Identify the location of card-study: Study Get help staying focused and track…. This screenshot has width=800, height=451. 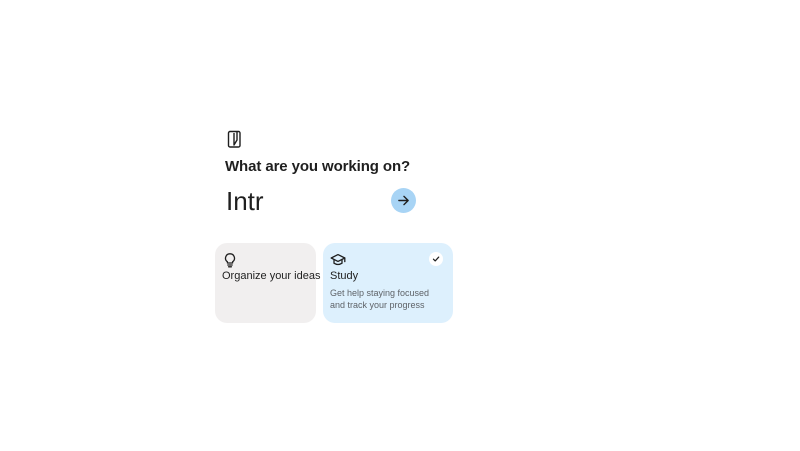
(388, 283).